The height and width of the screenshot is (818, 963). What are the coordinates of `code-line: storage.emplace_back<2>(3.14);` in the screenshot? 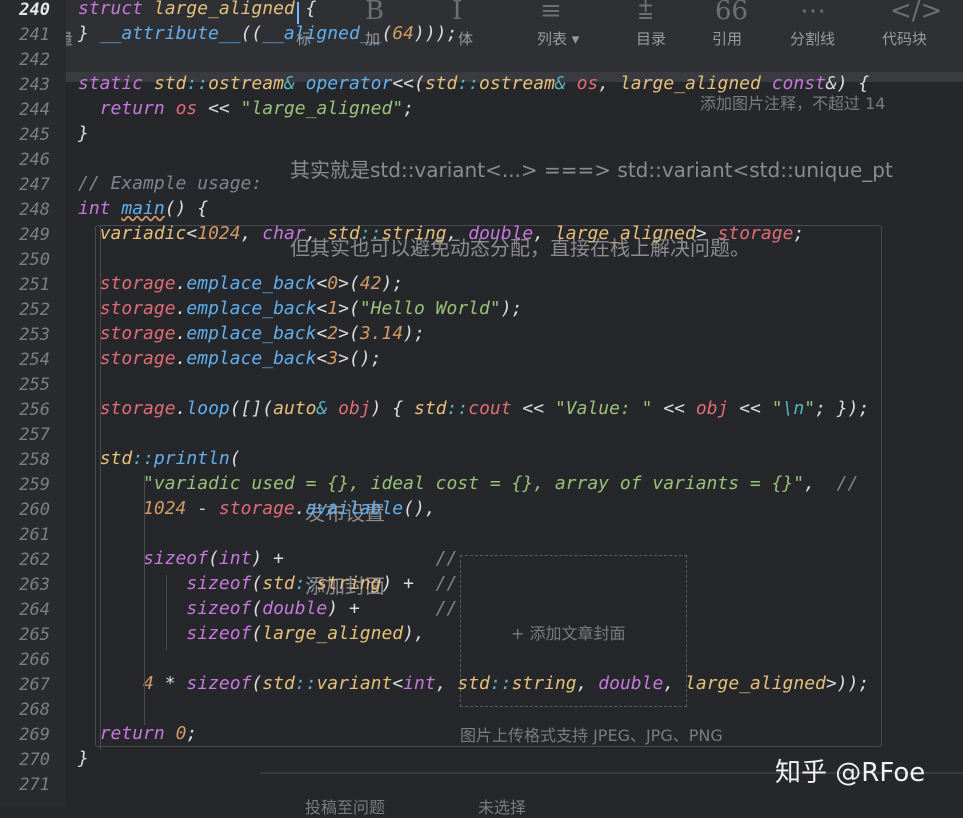 It's located at (251, 335).